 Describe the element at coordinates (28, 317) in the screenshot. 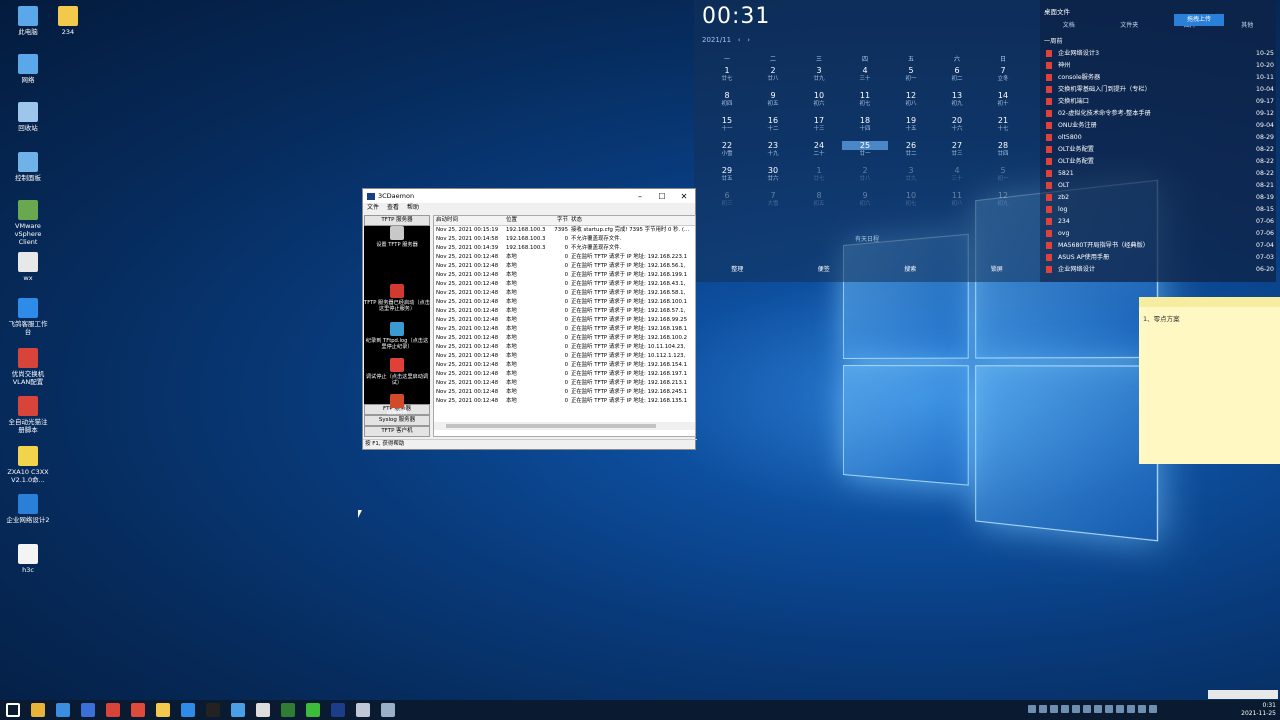

I see `desktop-icon: 飞鸽客服工作台` at that location.